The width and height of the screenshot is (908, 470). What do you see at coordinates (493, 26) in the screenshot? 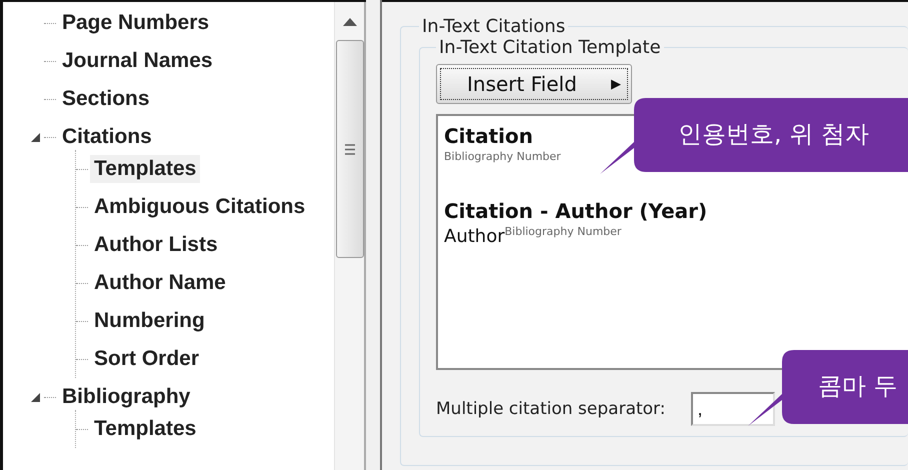
I see `group-title: In-Text Citations` at bounding box center [493, 26].